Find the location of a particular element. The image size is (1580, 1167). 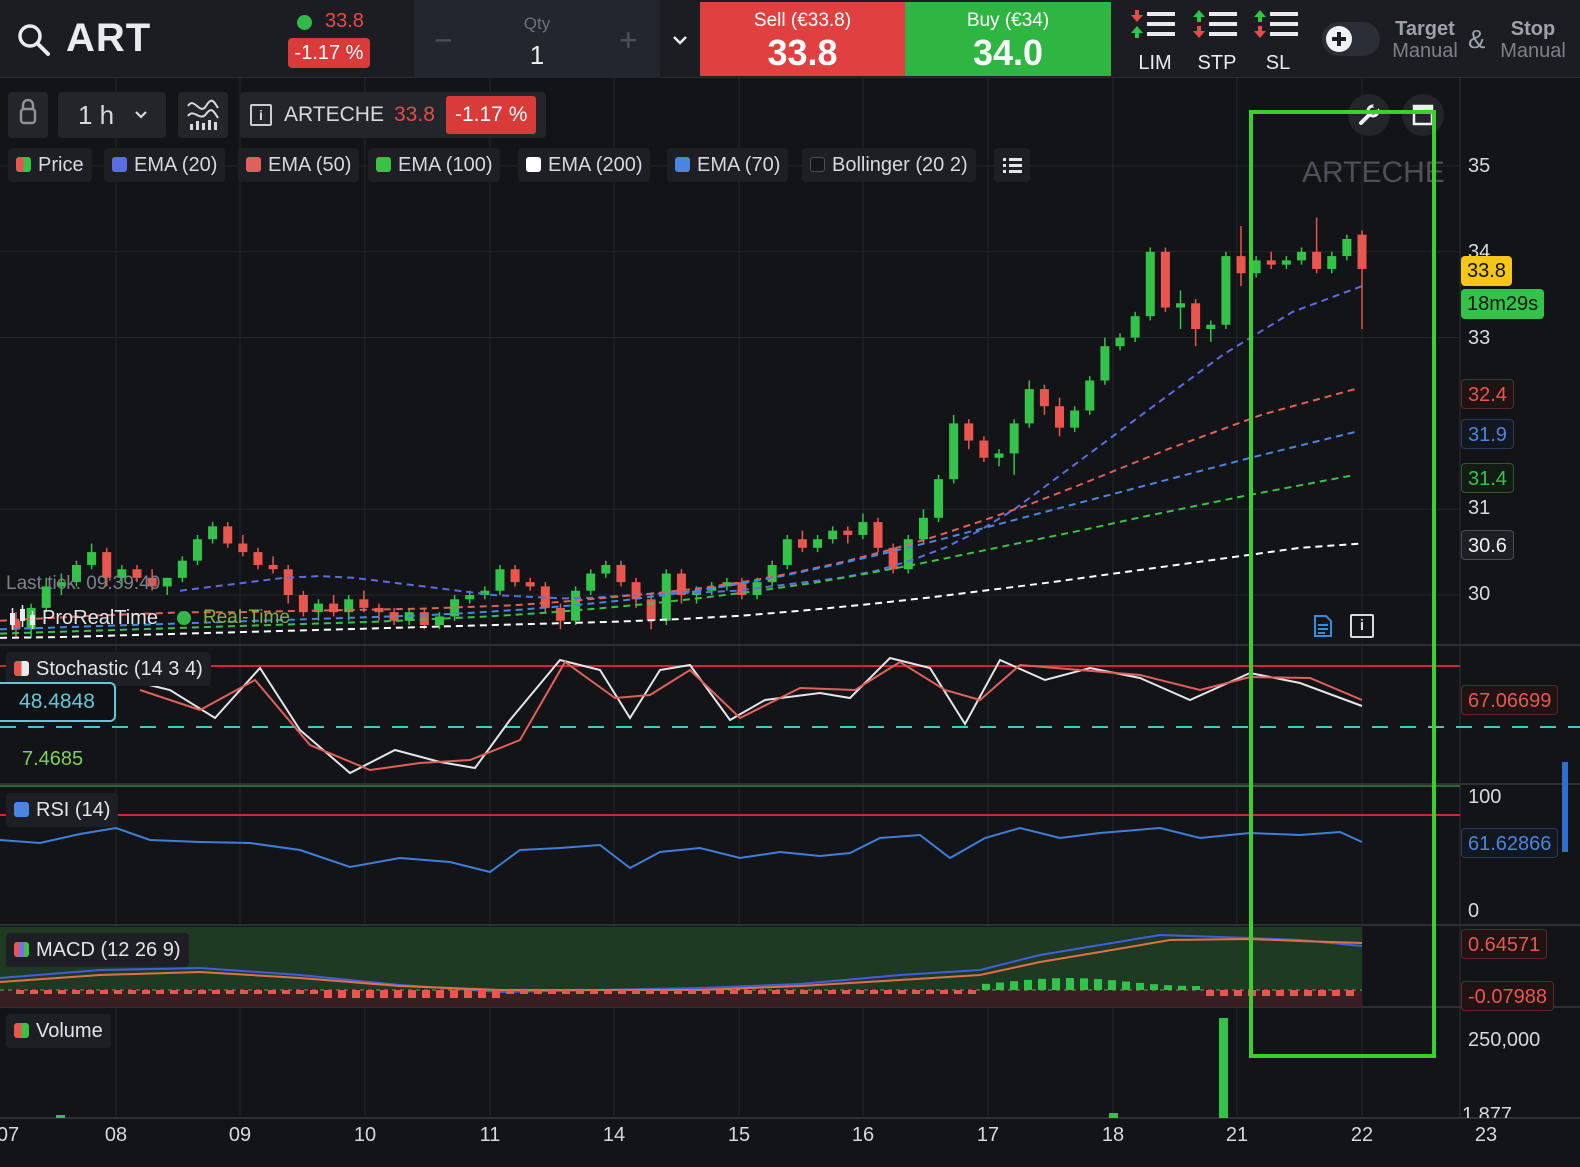

stop-limit-order-button: SL is located at coordinates (1278, 41).